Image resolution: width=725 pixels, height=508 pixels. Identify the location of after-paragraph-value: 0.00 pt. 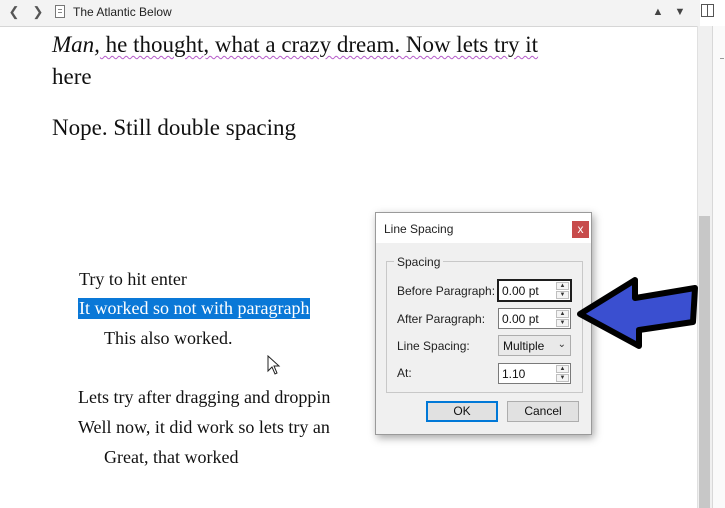
(520, 319).